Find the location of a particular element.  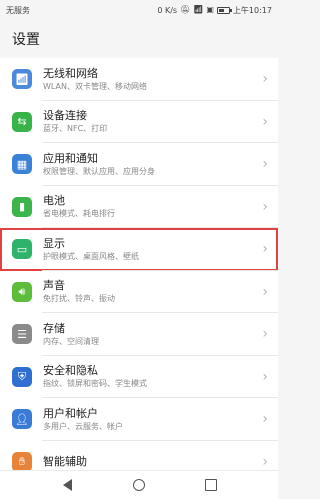

settings-item: 👤︎ 用户和帐户 多用户、云服务、帐户 › is located at coordinates (139, 419).